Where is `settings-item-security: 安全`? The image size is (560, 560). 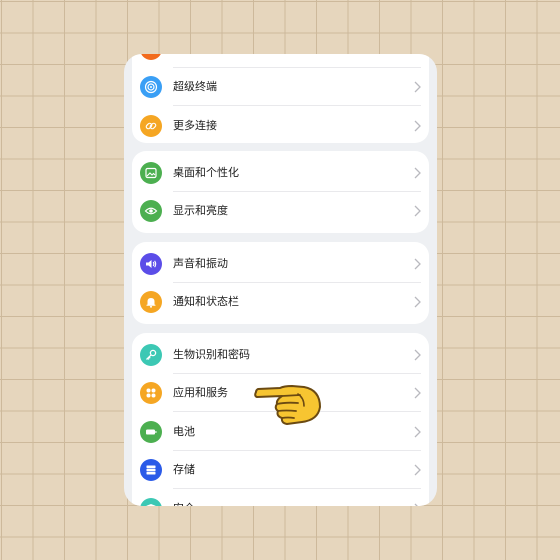 settings-item-security: 安全 is located at coordinates (280, 498).